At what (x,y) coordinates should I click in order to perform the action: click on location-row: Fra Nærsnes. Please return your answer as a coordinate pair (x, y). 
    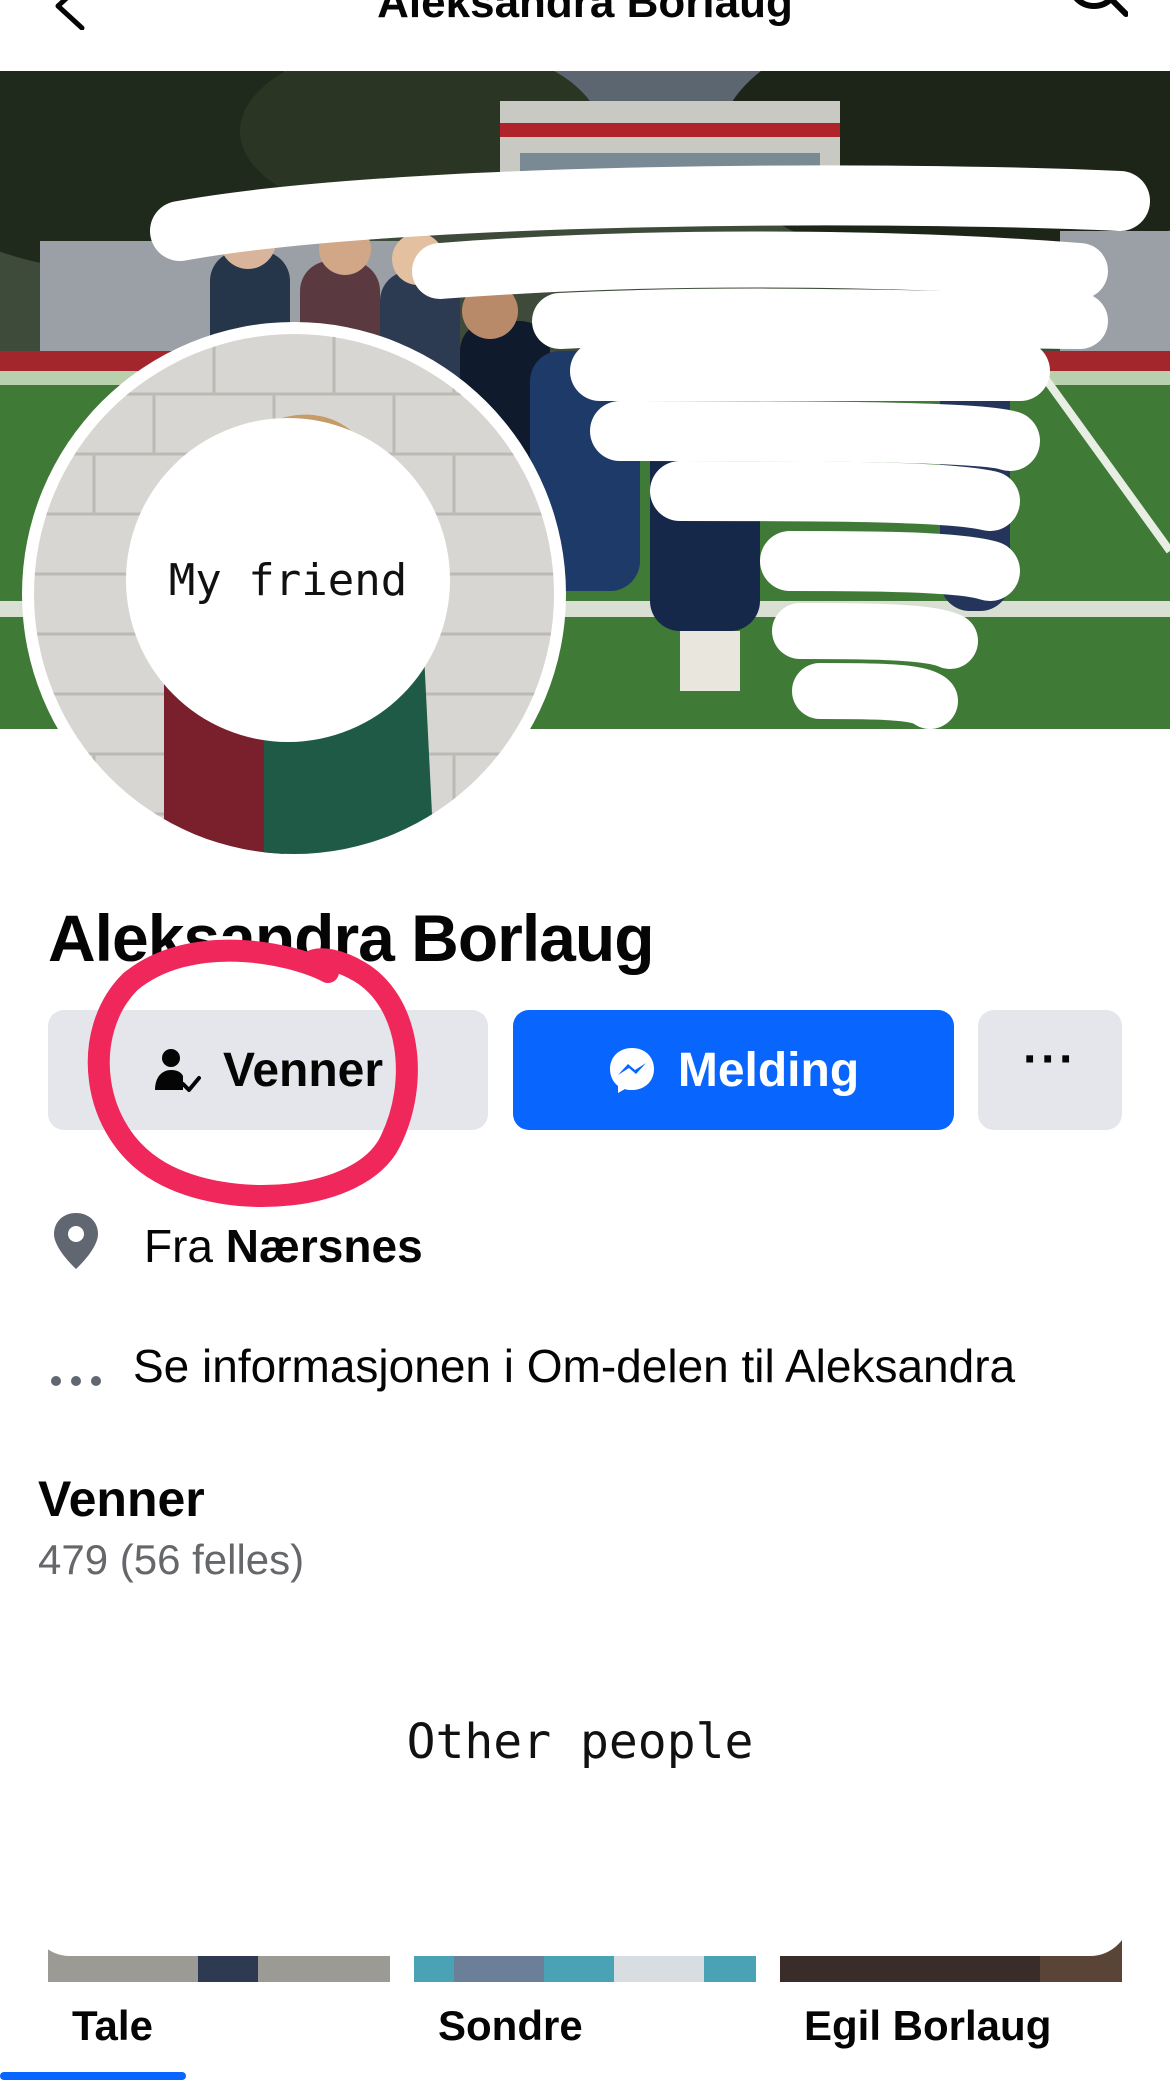
    Looking at the image, I should click on (585, 1245).